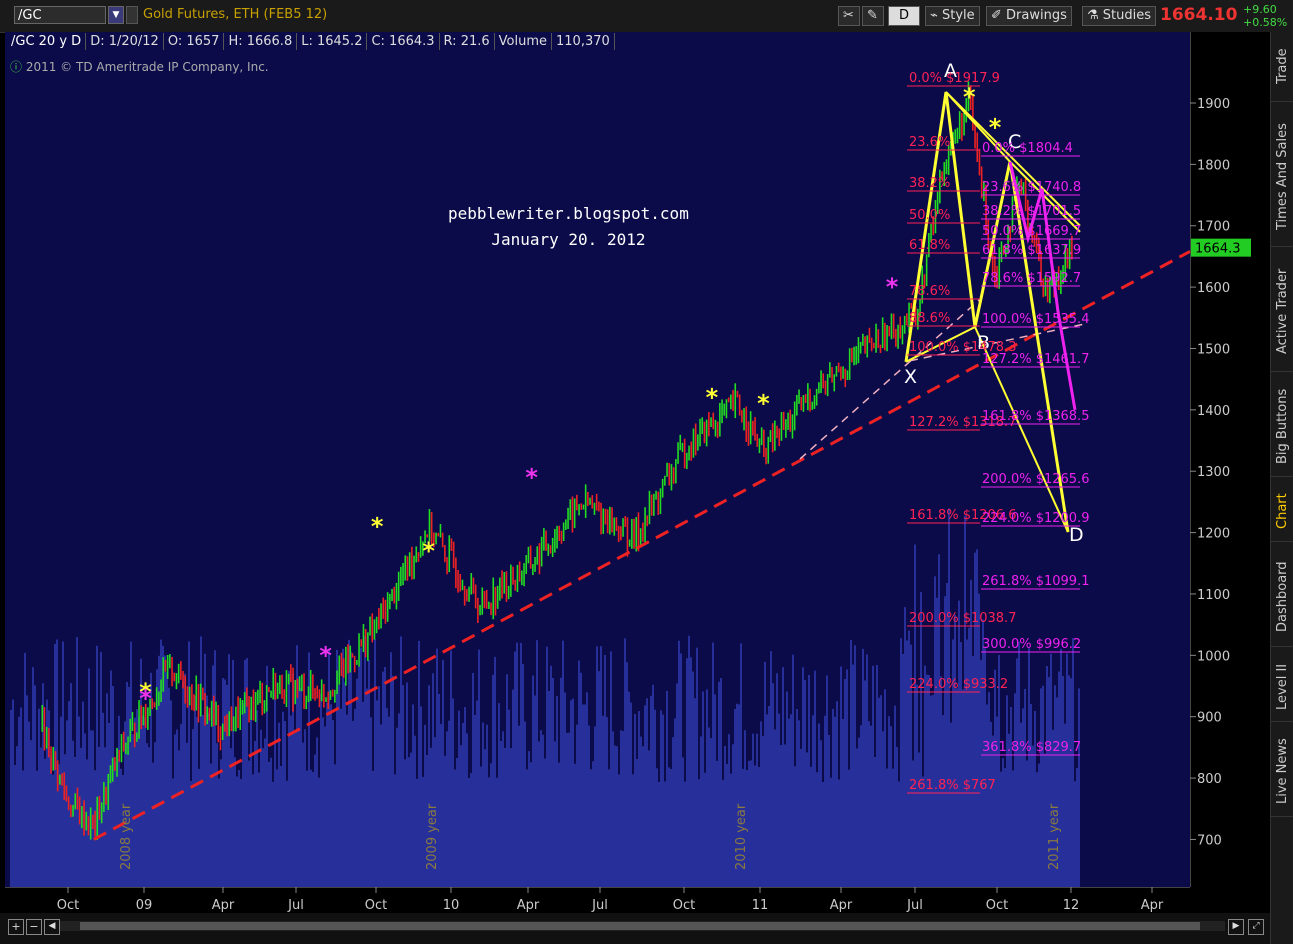  What do you see at coordinates (52, 927) in the screenshot?
I see `scroll-left-icon: ◀` at bounding box center [52, 927].